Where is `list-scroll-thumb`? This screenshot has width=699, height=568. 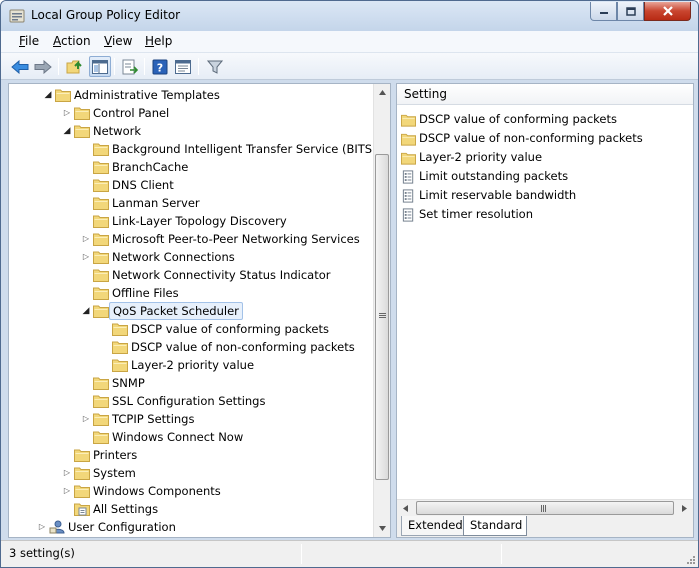
list-scroll-thumb is located at coordinates (545, 508).